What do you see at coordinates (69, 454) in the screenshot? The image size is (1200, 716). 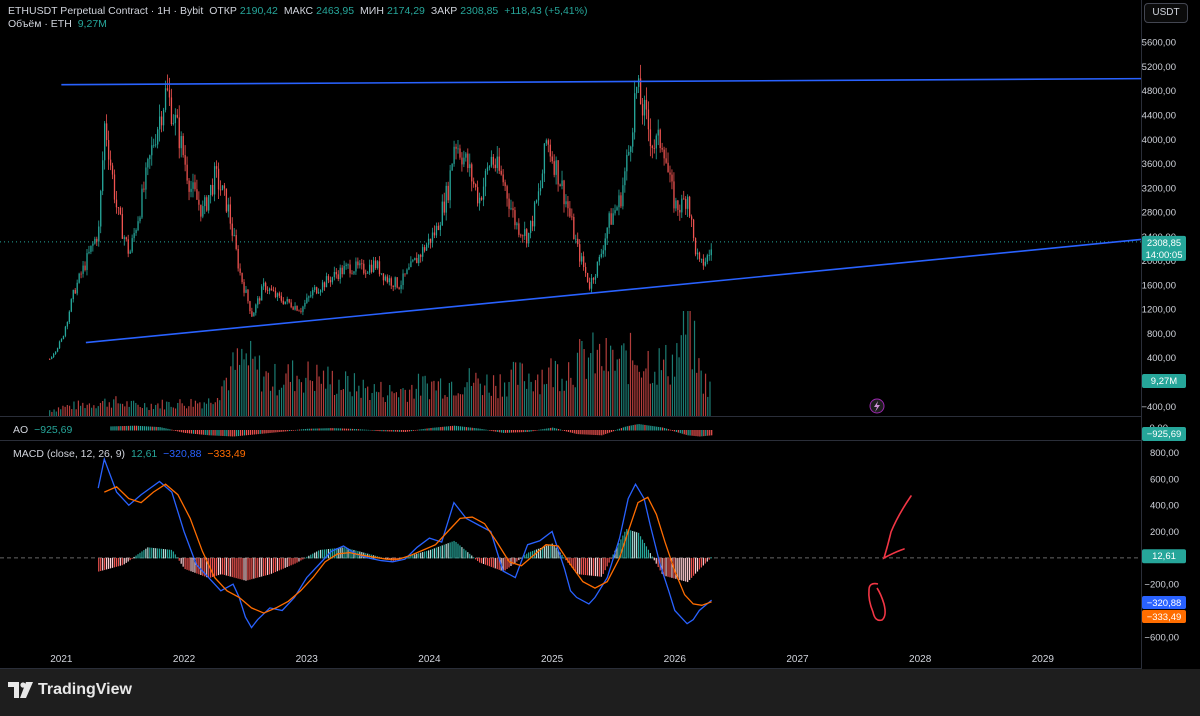 I see `macd-label: MACD (close, 12, 26, 9)` at bounding box center [69, 454].